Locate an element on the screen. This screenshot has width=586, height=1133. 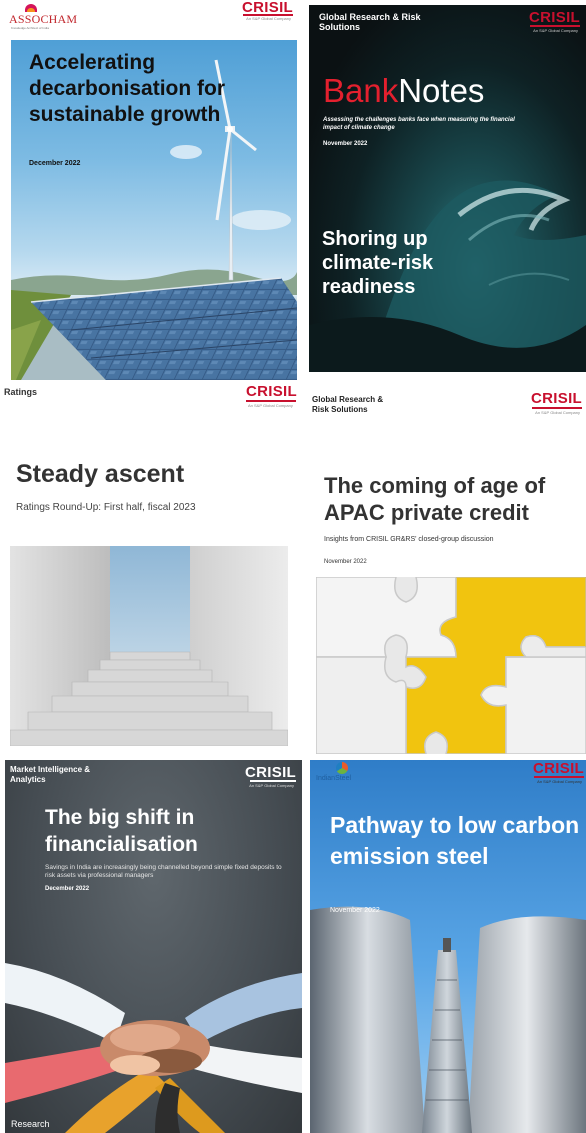
assocham-emblem-icon is located at coordinates (31, 8).